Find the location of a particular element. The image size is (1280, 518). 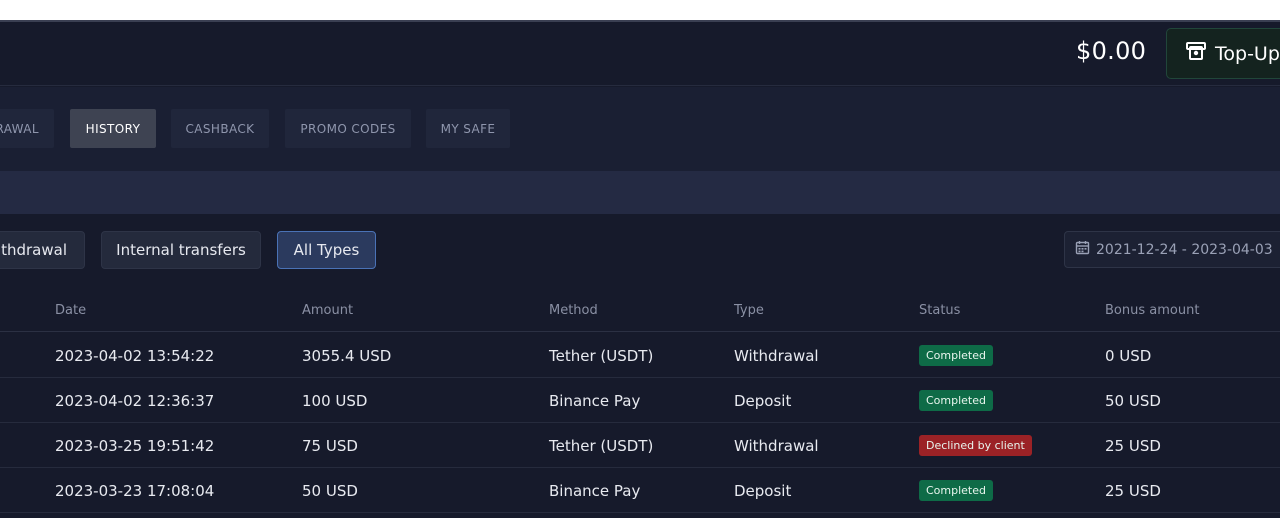

row-bonus: 0 USD is located at coordinates (1128, 356).